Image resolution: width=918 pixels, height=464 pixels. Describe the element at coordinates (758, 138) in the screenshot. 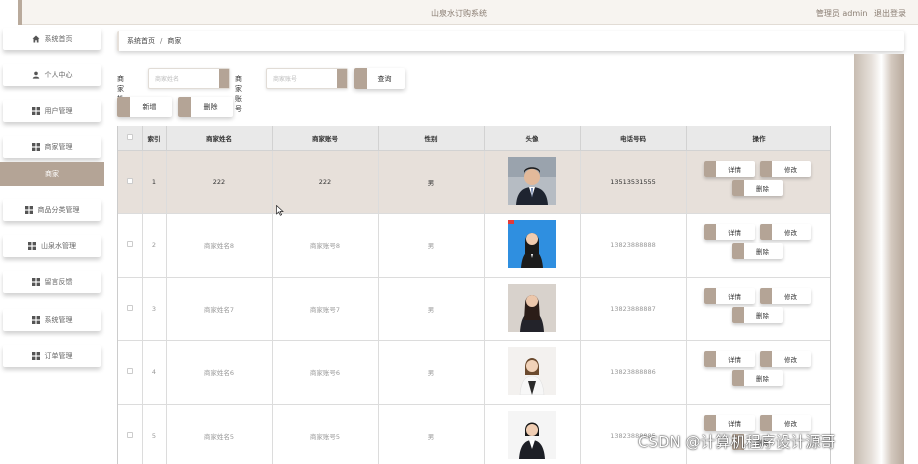

I see `header-actions: 操作` at that location.